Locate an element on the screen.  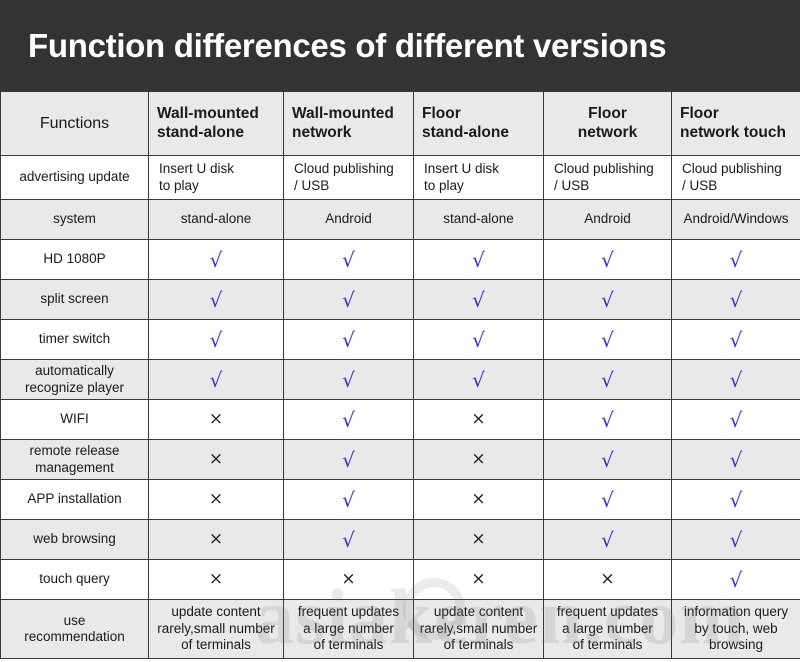
column-header-1: Wall-mounted stand-alone is located at coordinates (216, 123).